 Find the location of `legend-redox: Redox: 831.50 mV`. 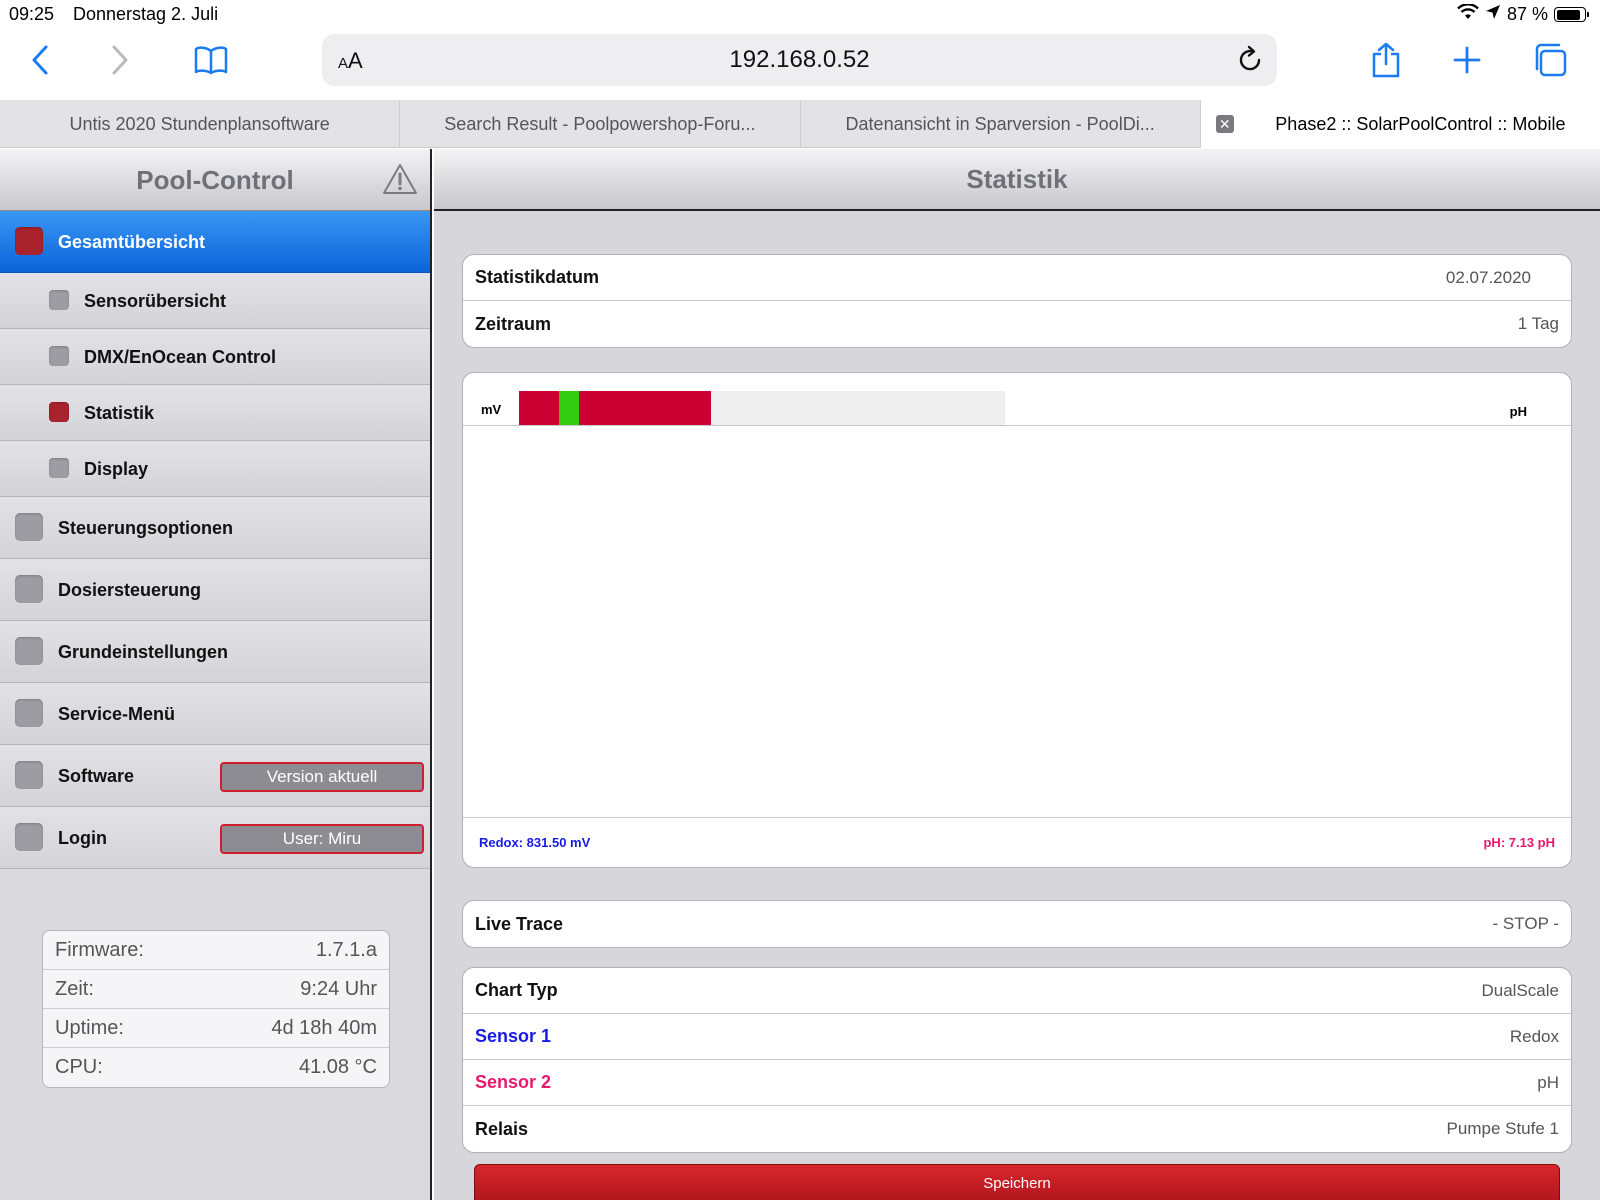

legend-redox: Redox: 831.50 mV is located at coordinates (535, 842).